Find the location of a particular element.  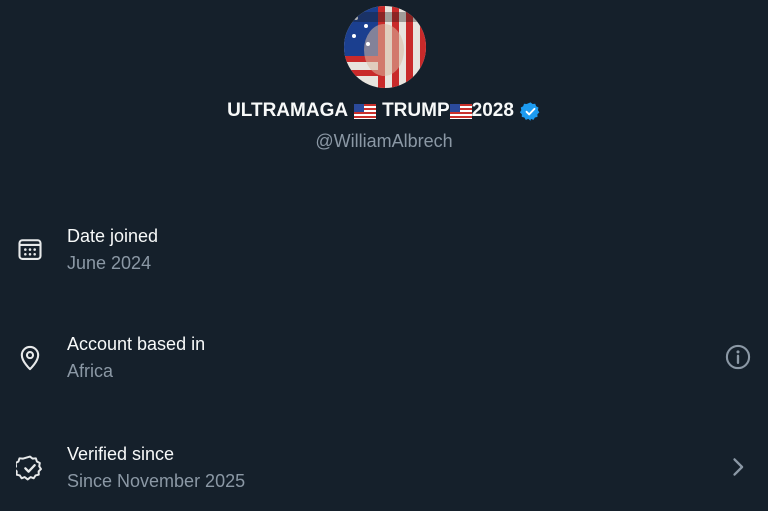

info-icon is located at coordinates (738, 357).